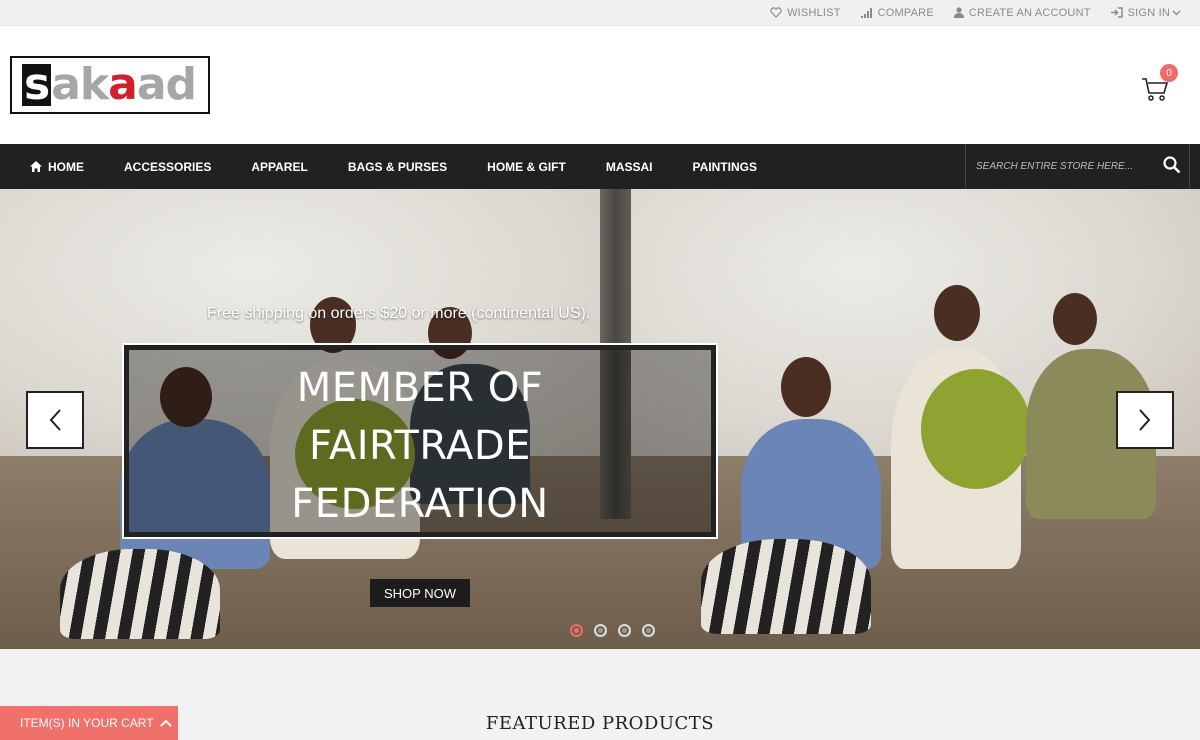  What do you see at coordinates (420, 504) in the screenshot?
I see `hero-headline-line-3: FEDERATION` at bounding box center [420, 504].